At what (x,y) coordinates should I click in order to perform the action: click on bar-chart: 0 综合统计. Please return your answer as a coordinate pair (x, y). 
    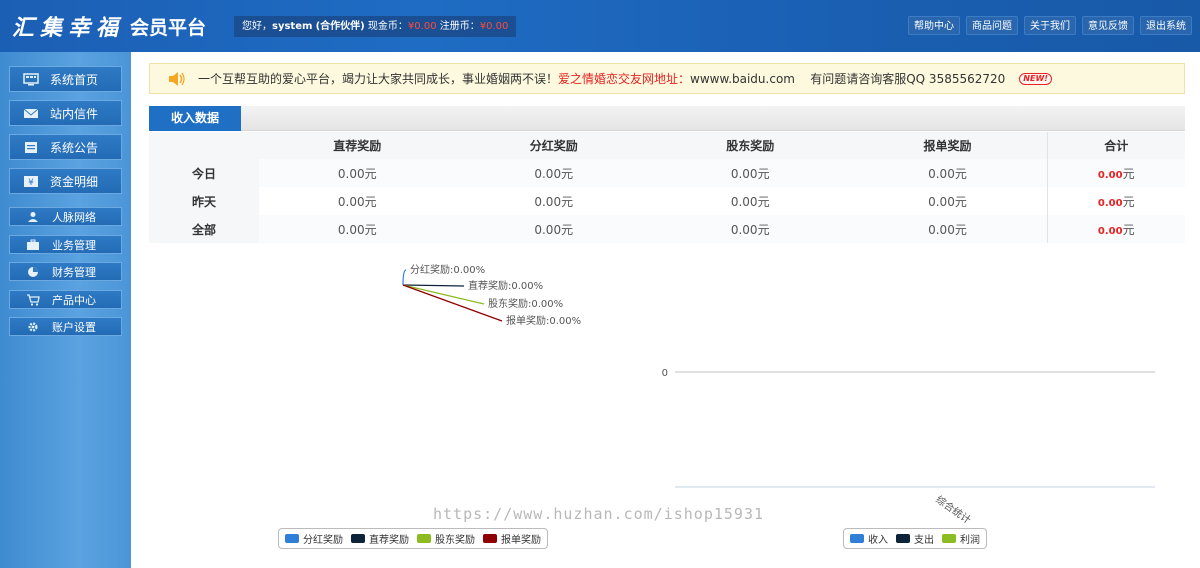
    Looking at the image, I should click on (908, 446).